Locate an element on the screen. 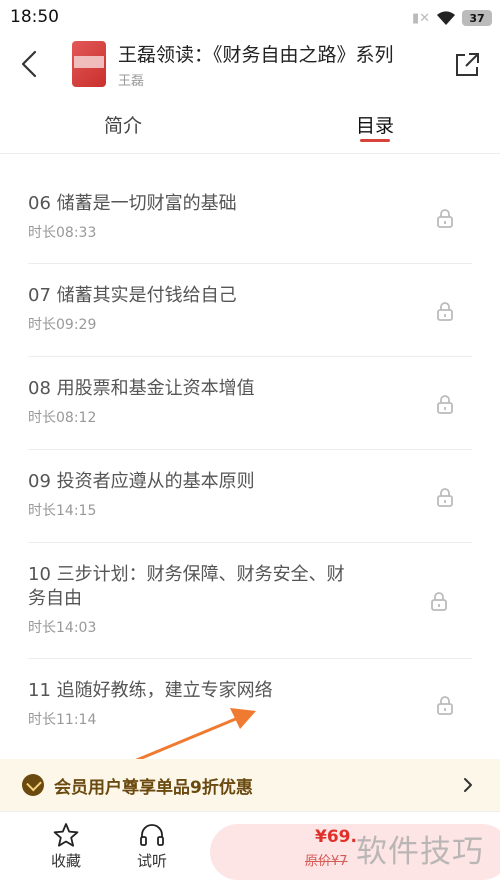 The image size is (500, 889). member-promo-banner: 会员用户尊享单品9折优惠 is located at coordinates (250, 785).